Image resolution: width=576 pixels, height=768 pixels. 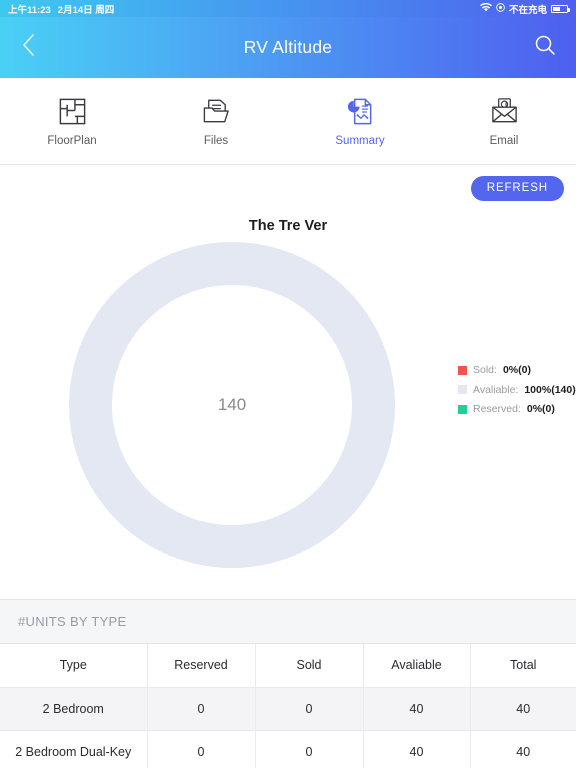 What do you see at coordinates (201, 665) in the screenshot?
I see `column-header-reserved: Reserved` at bounding box center [201, 665].